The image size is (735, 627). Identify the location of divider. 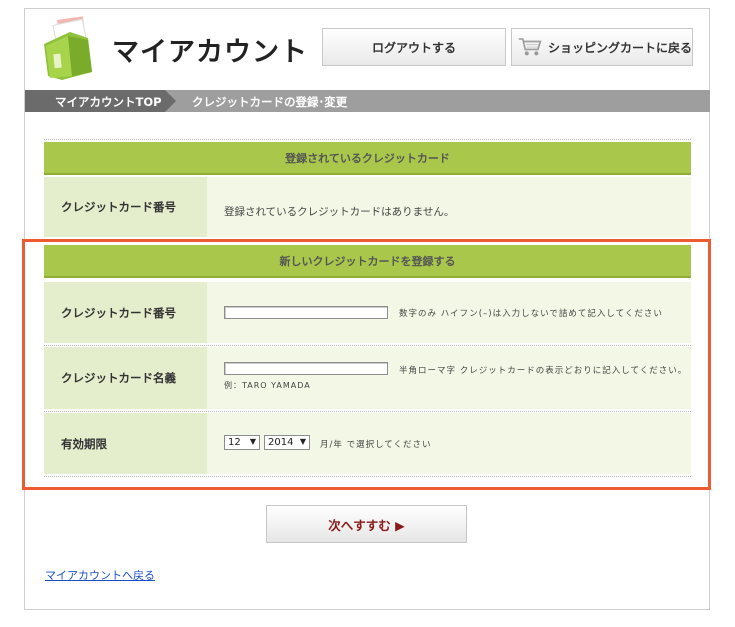
(367, 139).